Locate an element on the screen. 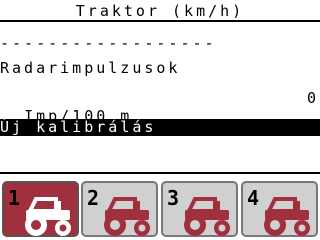 Image resolution: width=320 pixels, height=240 pixels. page-title: Traktor (km/h) is located at coordinates (160, 11).